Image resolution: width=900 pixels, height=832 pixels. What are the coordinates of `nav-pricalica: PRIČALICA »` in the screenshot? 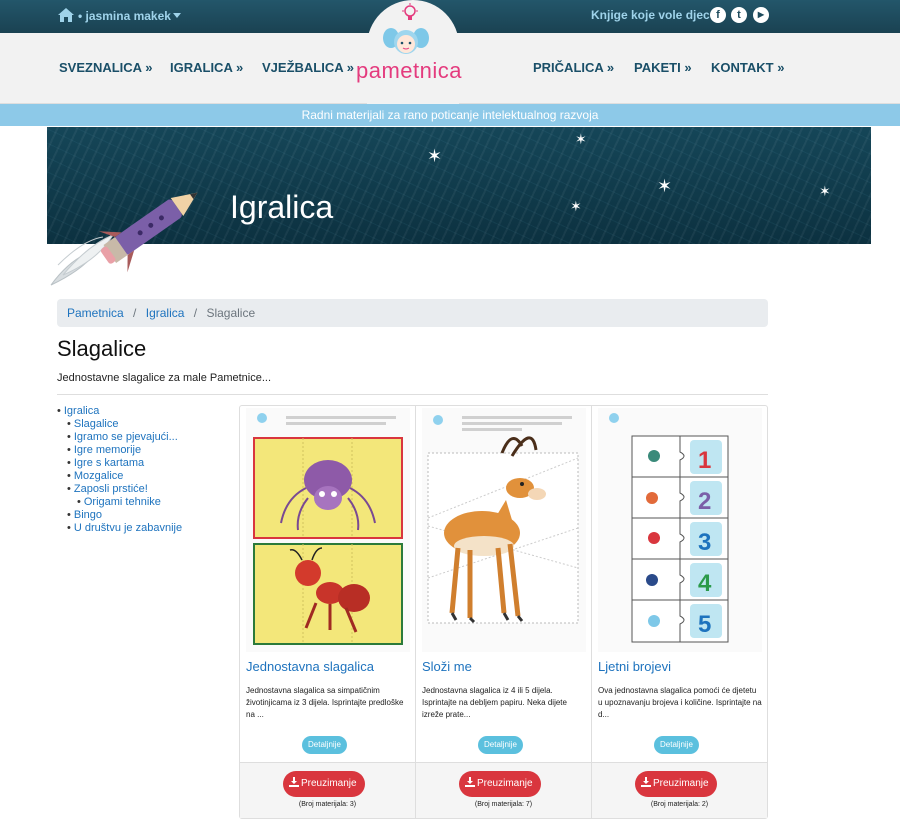 It's located at (573, 67).